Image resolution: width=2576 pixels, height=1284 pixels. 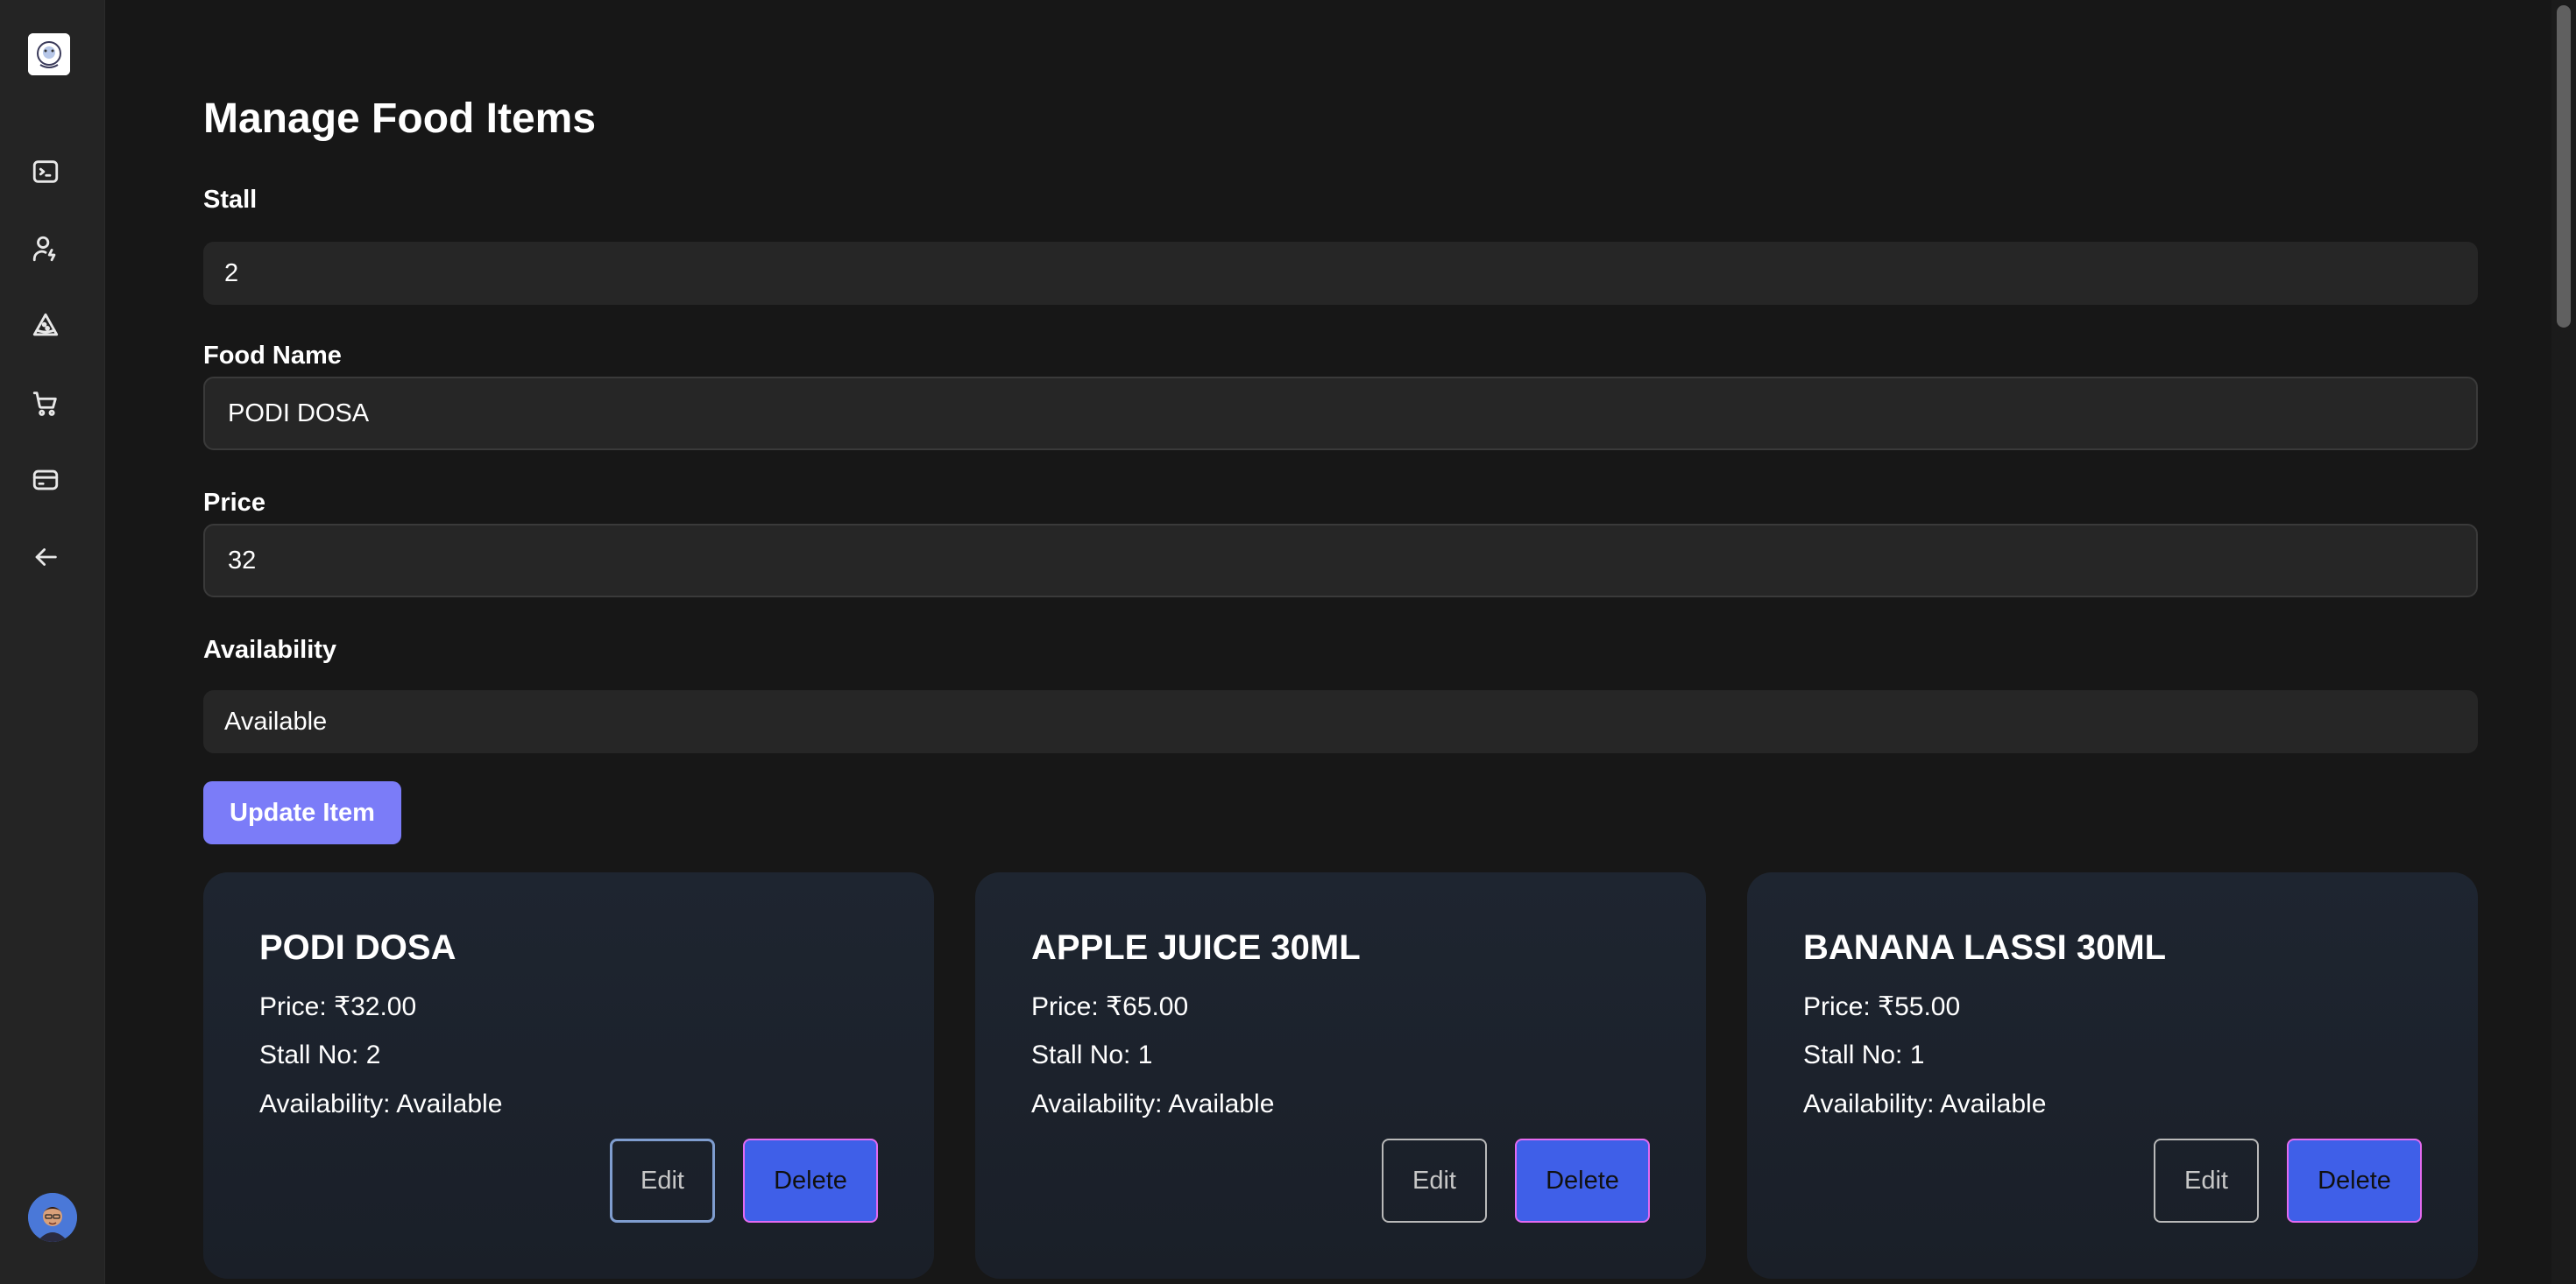 I want to click on credit-card-icon, so click(x=45, y=480).